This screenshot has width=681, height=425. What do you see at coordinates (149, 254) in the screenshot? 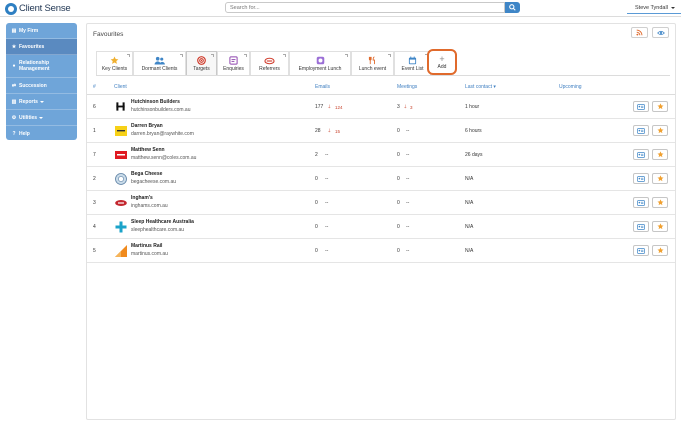
I see `client-domain: martinus.com.au` at bounding box center [149, 254].